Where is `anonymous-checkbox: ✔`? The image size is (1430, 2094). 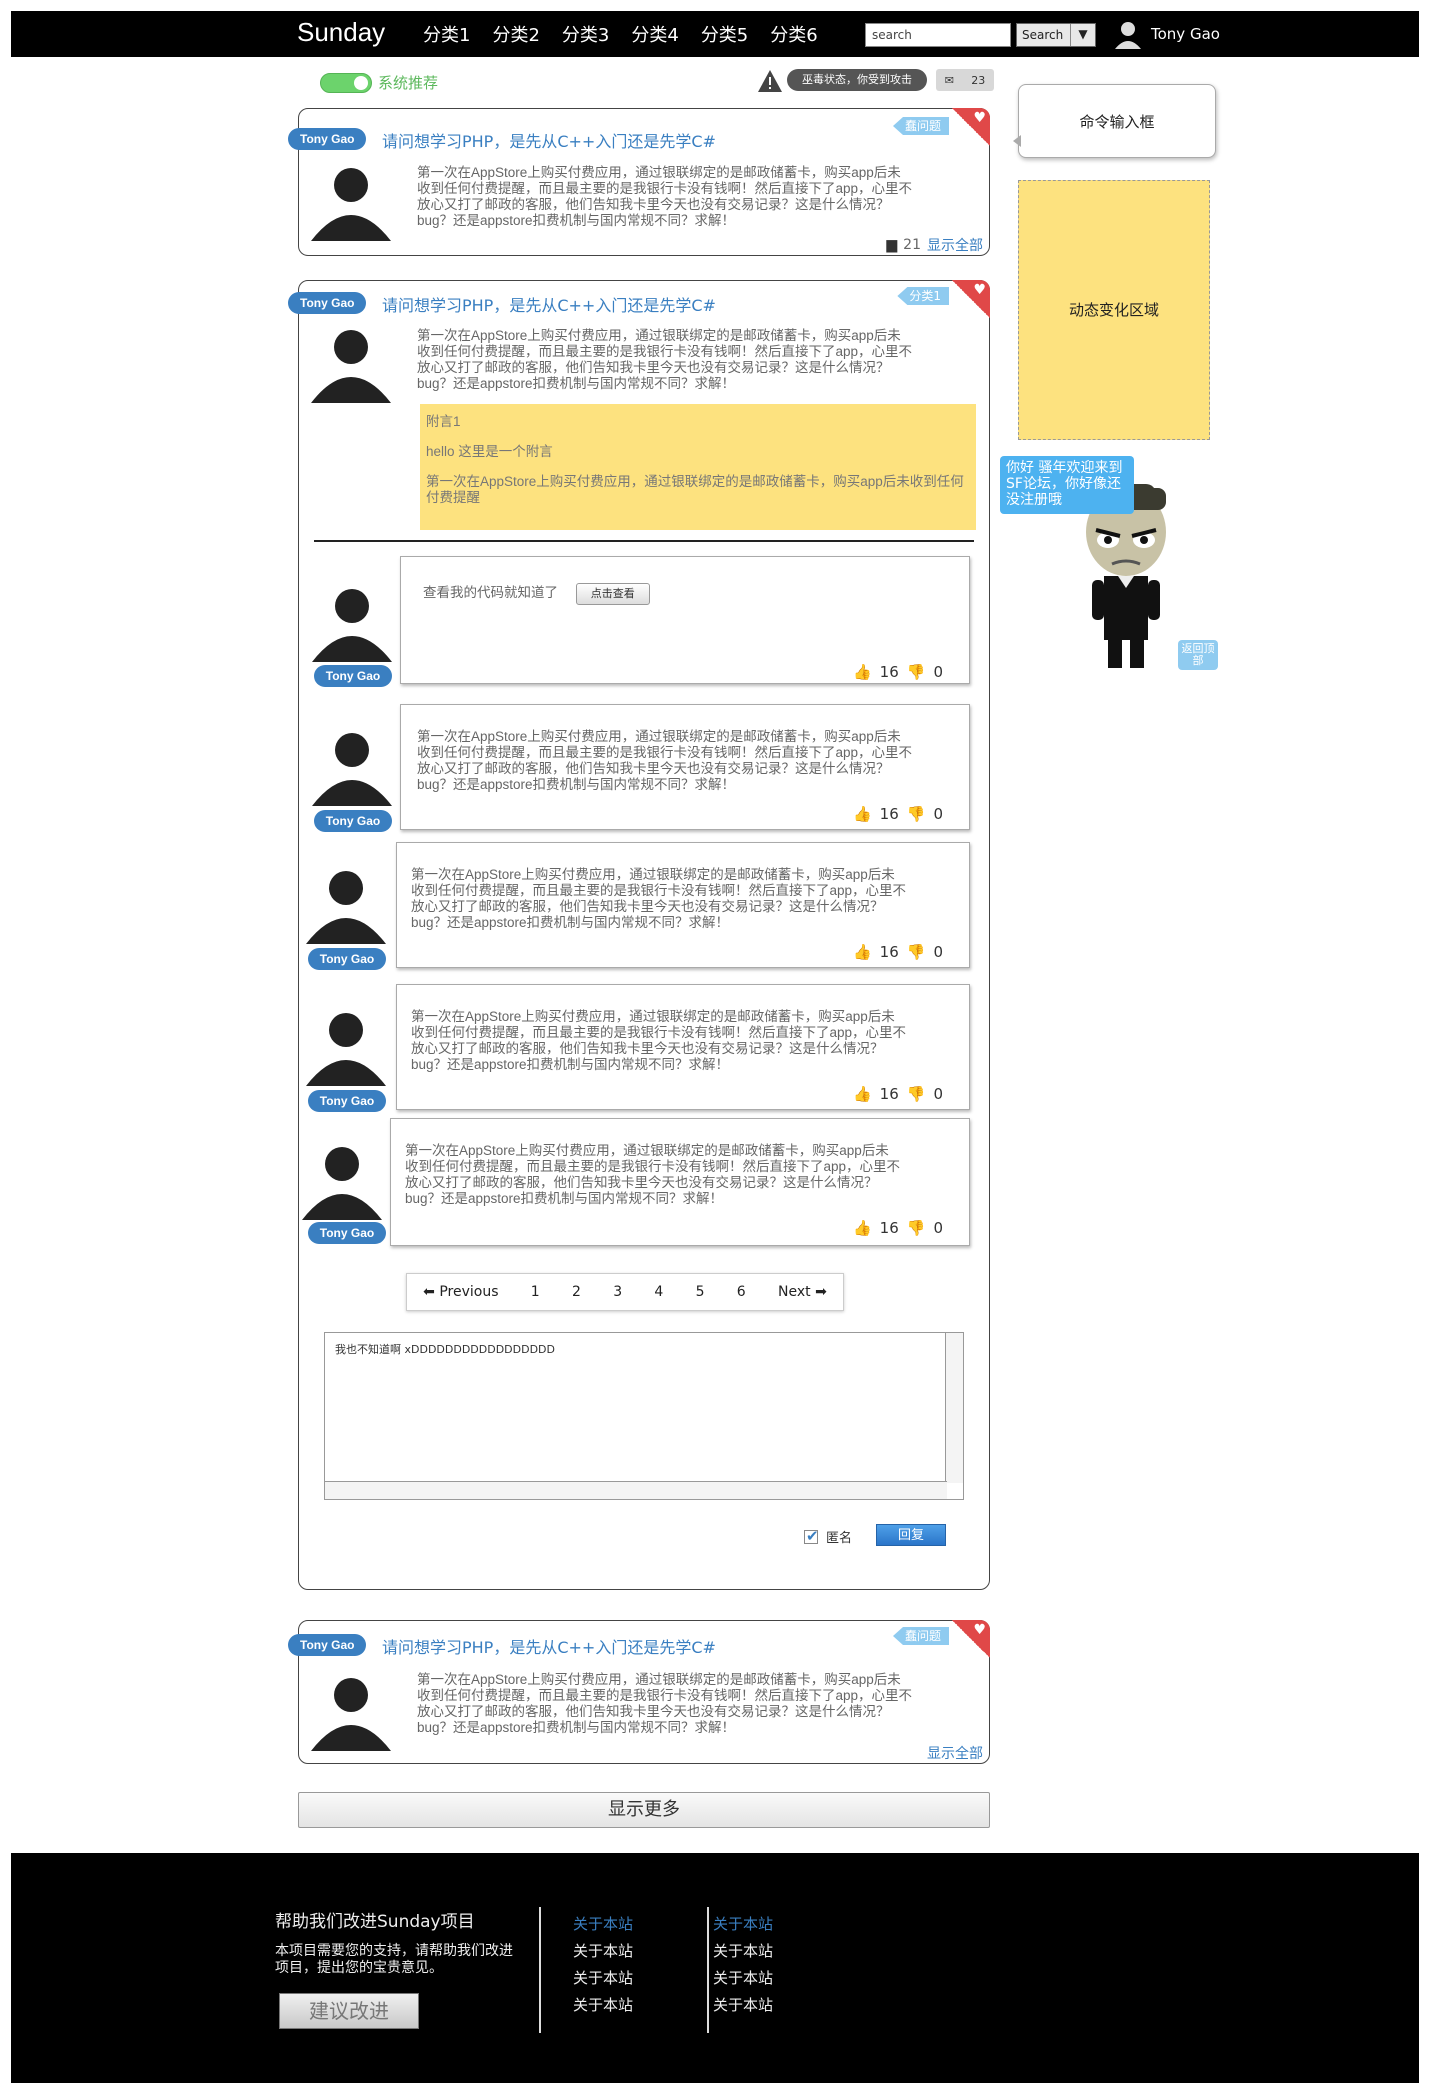
anonymous-checkbox: ✔ is located at coordinates (811, 1535).